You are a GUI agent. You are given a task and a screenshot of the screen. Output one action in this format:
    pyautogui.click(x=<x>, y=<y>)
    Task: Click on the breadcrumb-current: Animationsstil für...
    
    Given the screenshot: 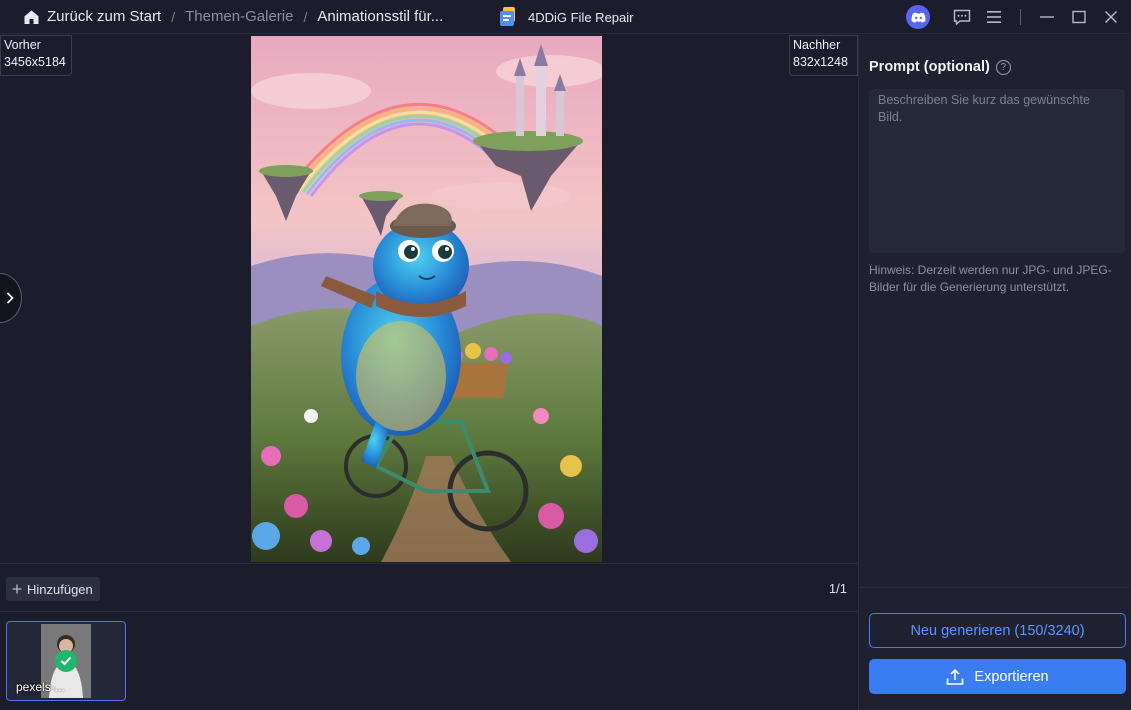 What is the action you would take?
    pyautogui.click(x=380, y=16)
    